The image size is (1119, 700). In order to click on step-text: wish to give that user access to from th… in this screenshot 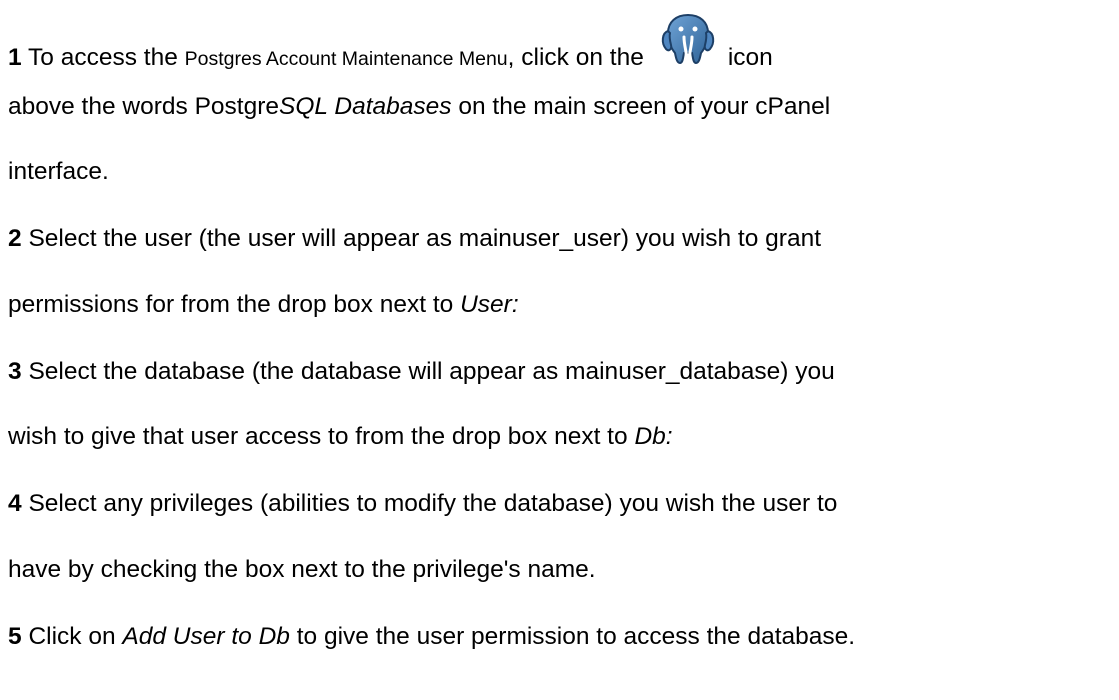, I will do `click(321, 436)`.